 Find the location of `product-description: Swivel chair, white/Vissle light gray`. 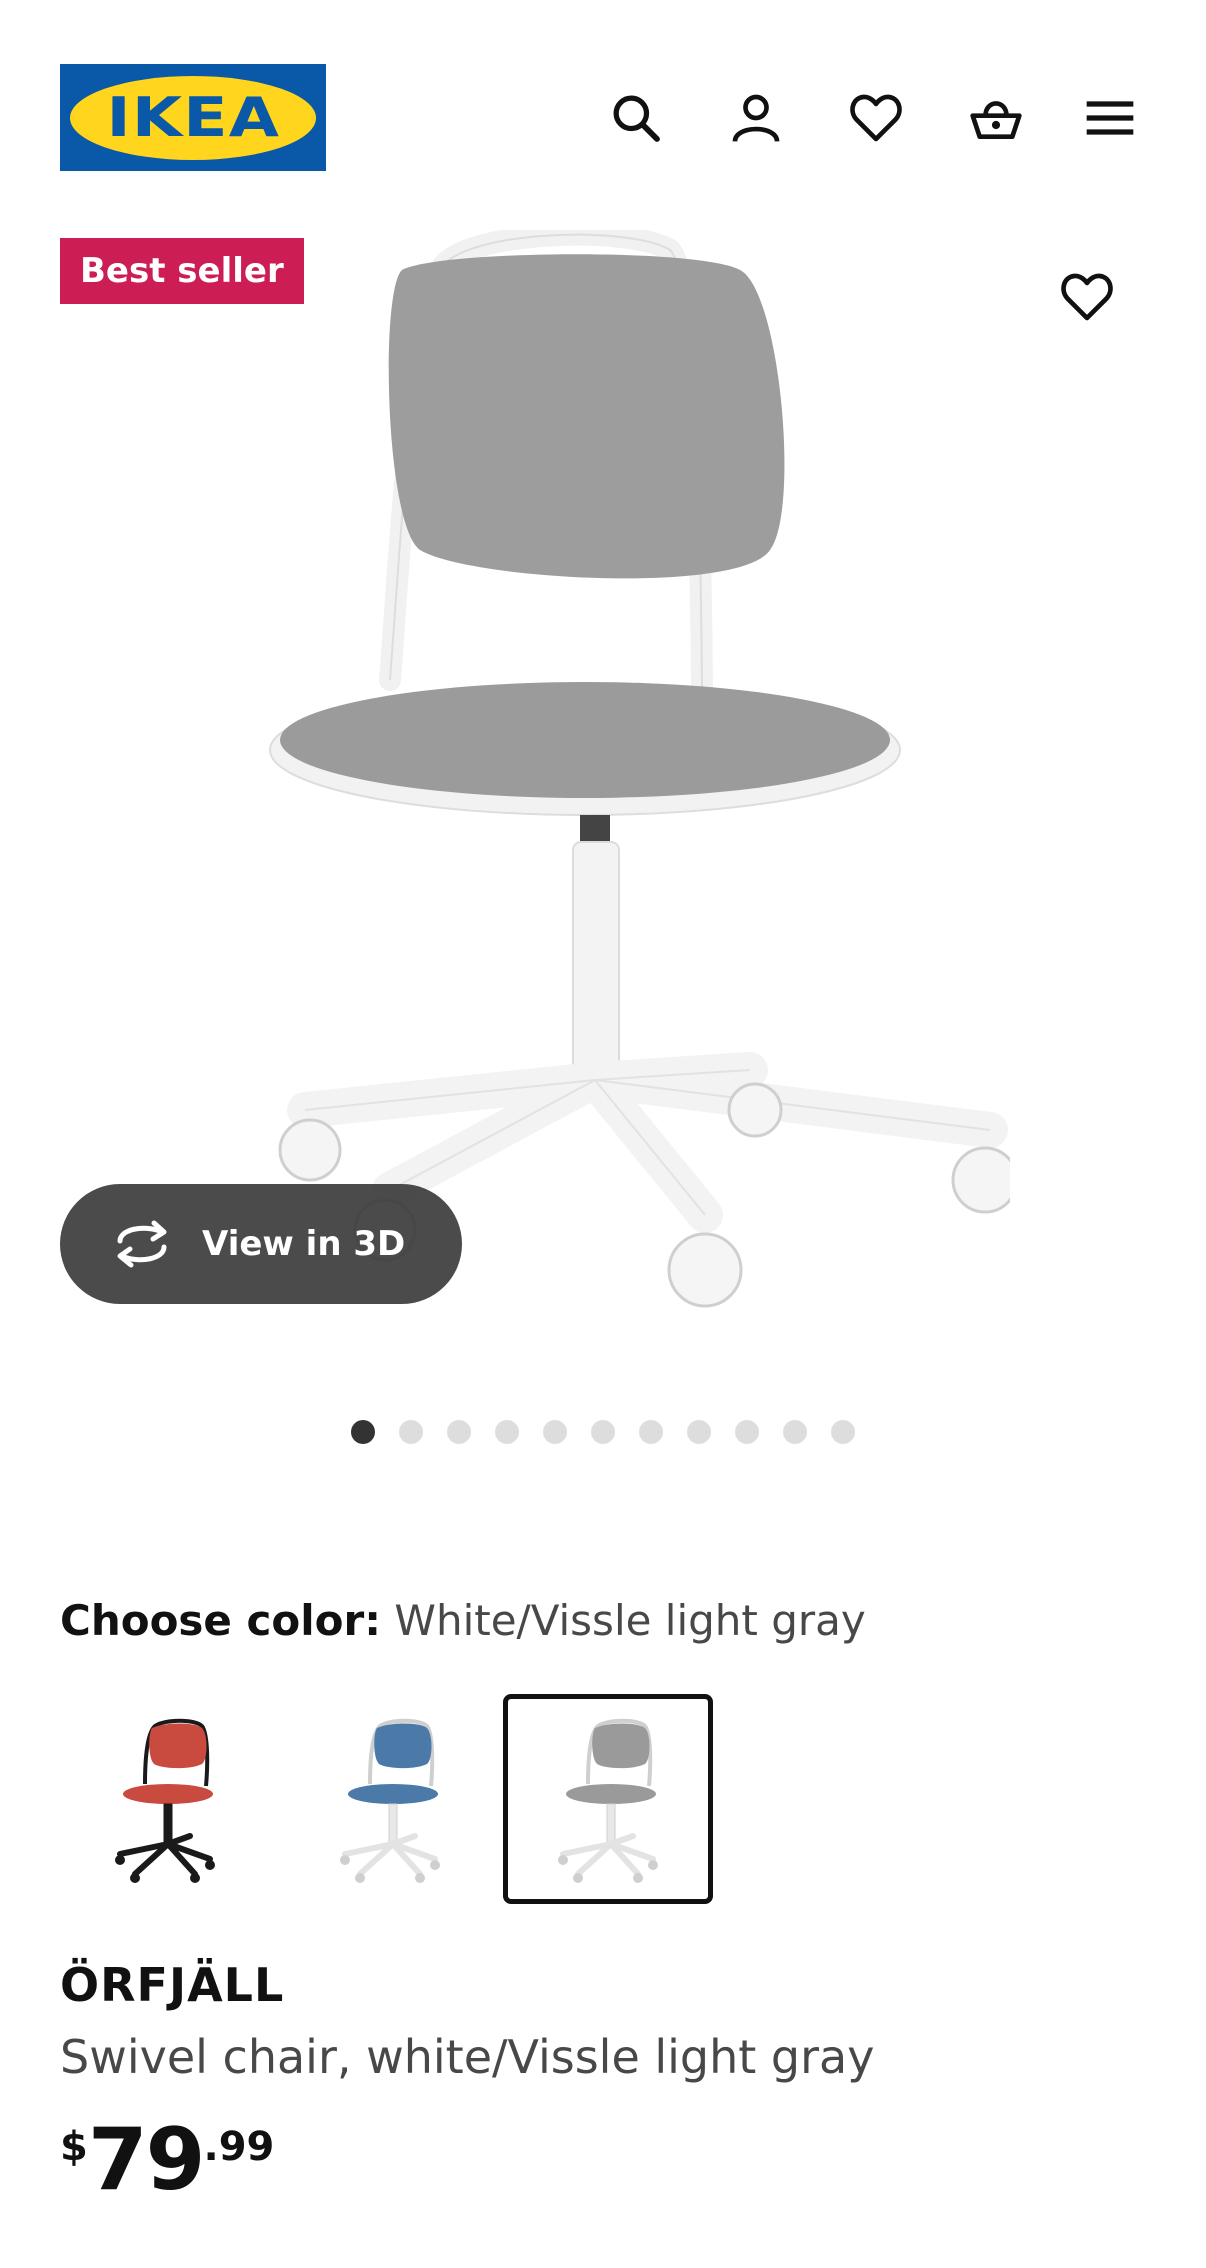

product-description: Swivel chair, white/Vissle light gray is located at coordinates (467, 2057).